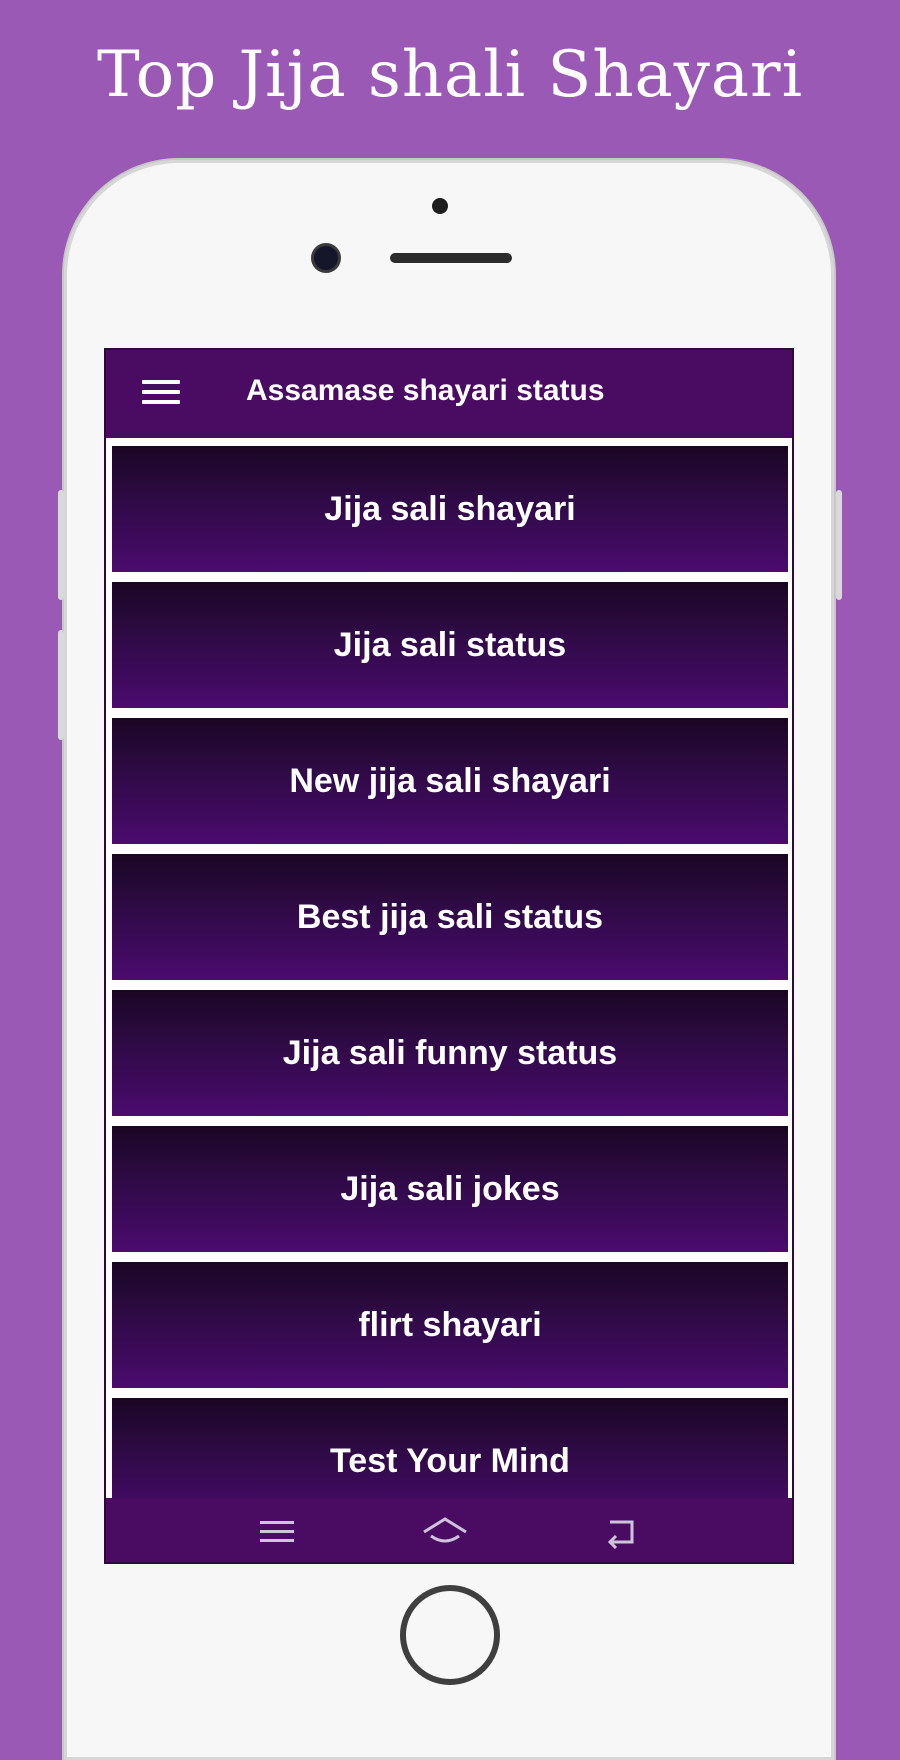 The image size is (900, 1760). Describe the element at coordinates (440, 206) in the screenshot. I see `top-sensor-dot` at that location.